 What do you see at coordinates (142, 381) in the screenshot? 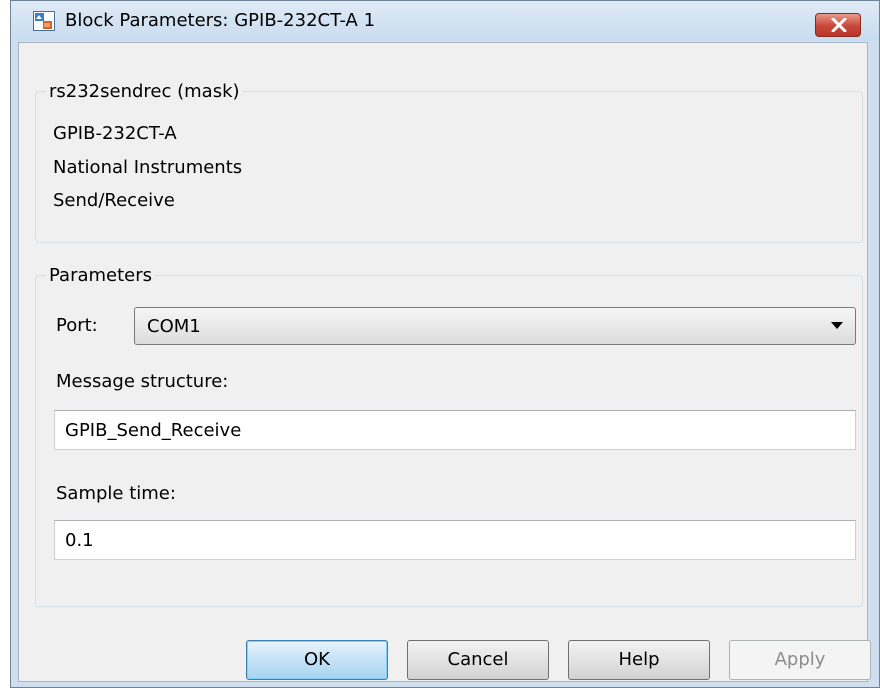
I see `message-structure-label: Message structure:` at bounding box center [142, 381].